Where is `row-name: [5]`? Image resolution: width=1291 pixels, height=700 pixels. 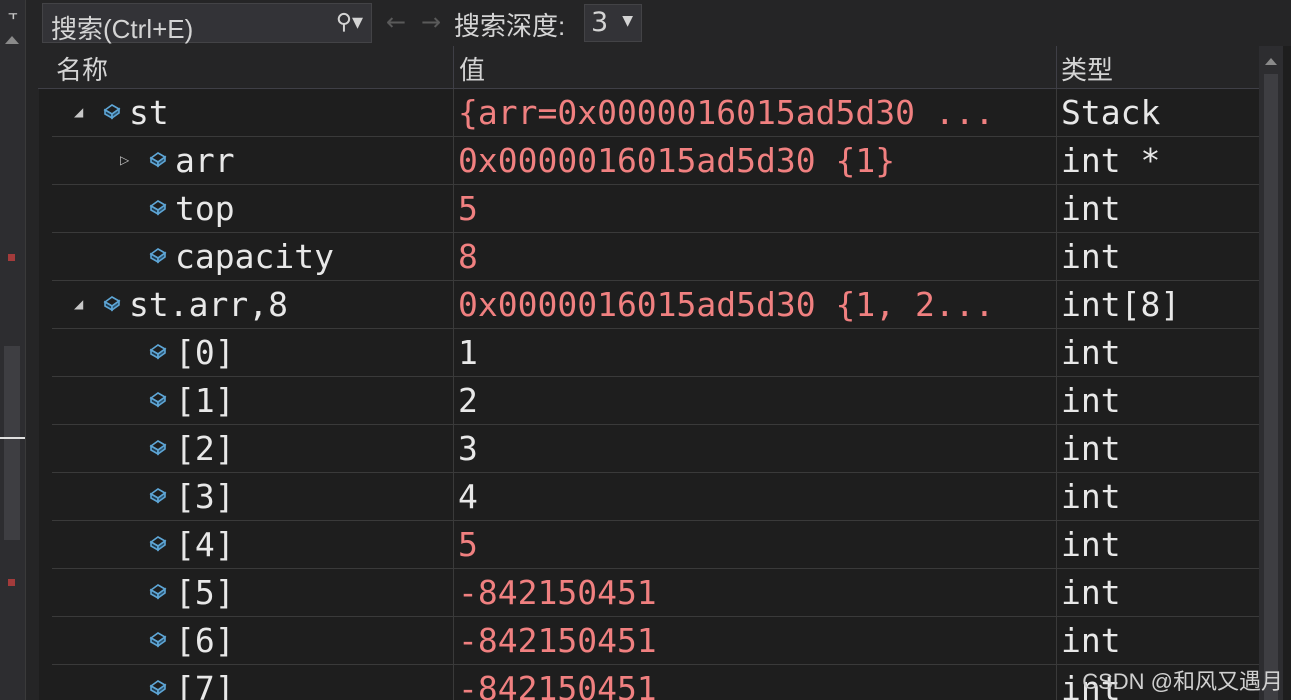
row-name: [5] is located at coordinates (205, 592).